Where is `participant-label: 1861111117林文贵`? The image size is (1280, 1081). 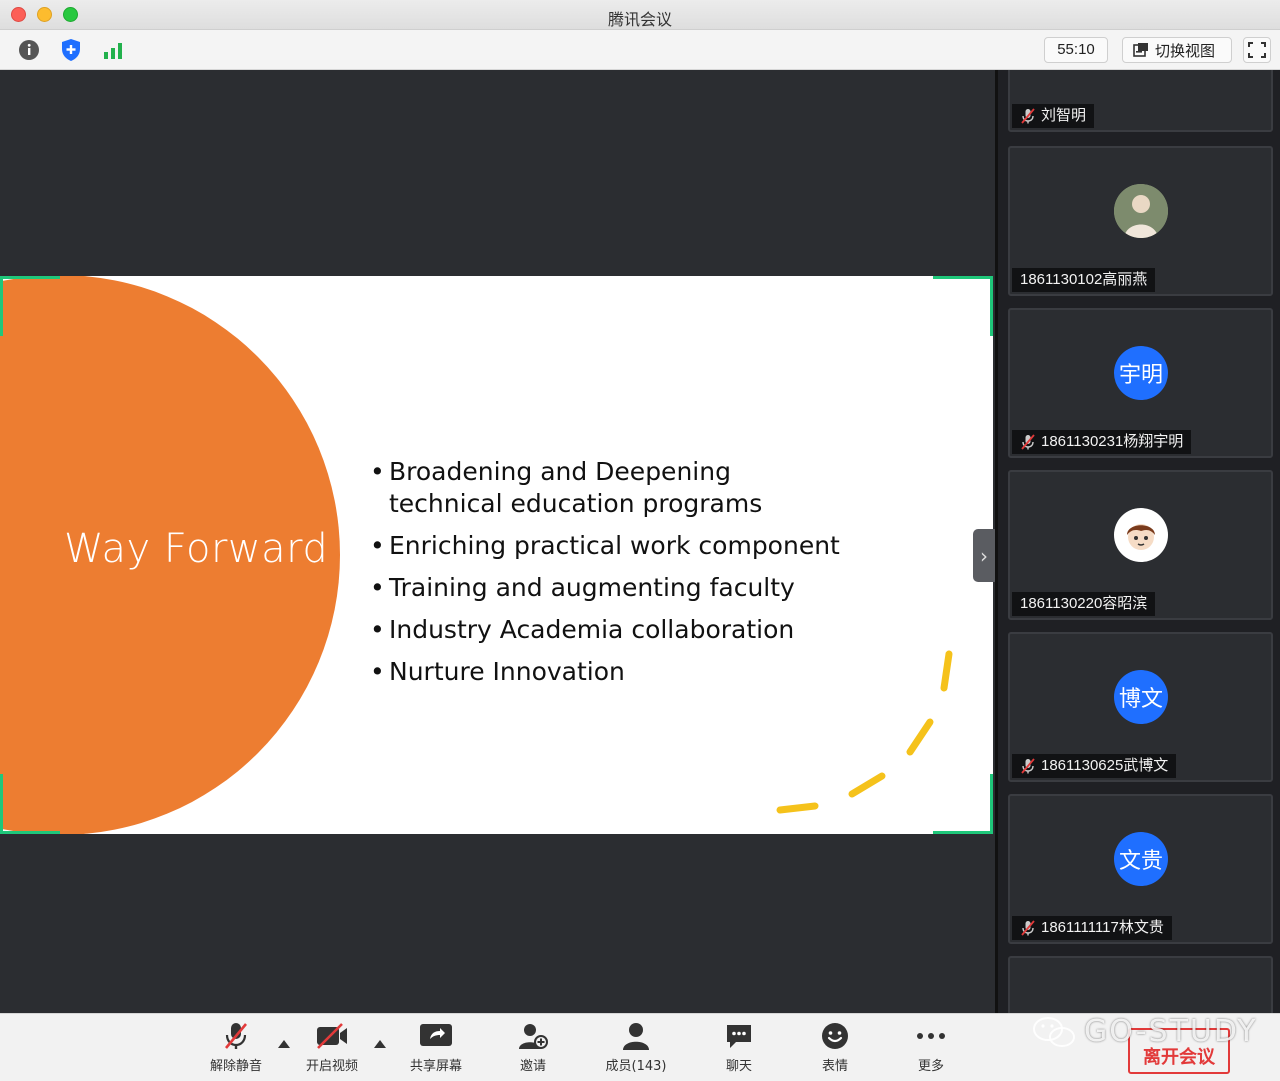
participant-label: 1861111117林文贵 is located at coordinates (1092, 928).